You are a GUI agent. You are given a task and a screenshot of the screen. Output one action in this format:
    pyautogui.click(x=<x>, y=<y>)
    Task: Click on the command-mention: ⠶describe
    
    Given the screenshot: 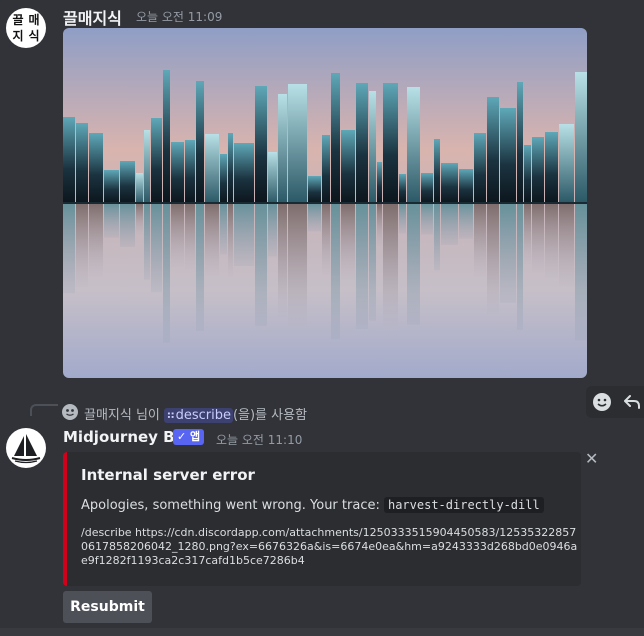 What is the action you would take?
    pyautogui.click(x=198, y=415)
    